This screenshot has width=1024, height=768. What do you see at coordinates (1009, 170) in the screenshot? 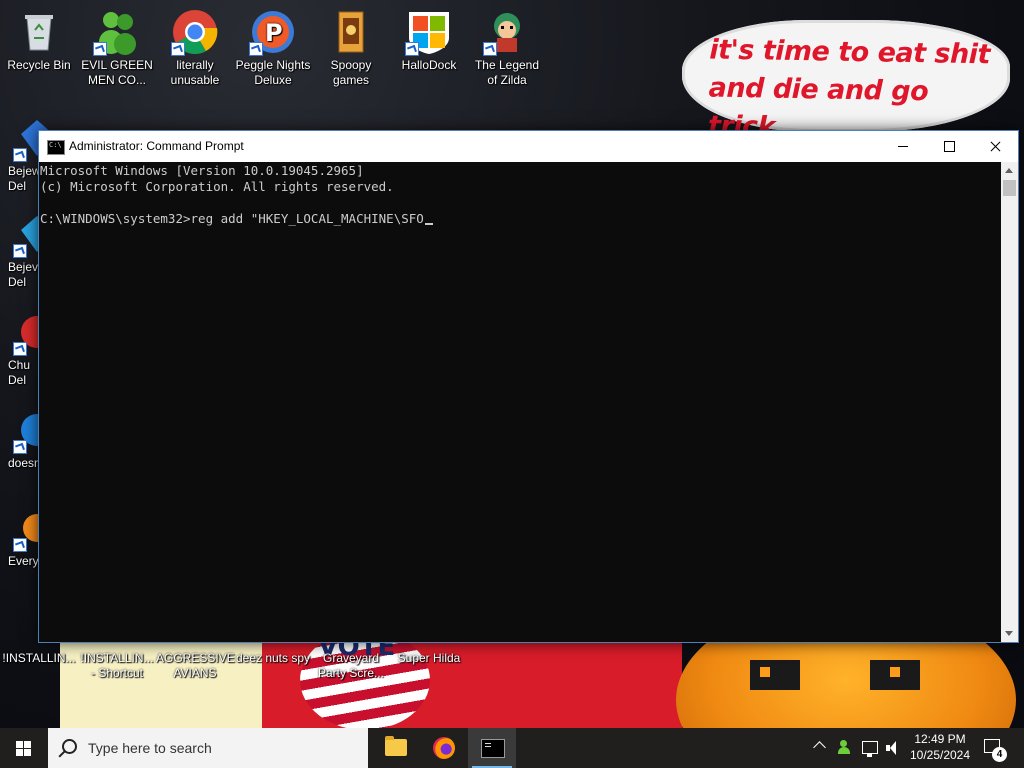
I see `scroll-up-button` at bounding box center [1009, 170].